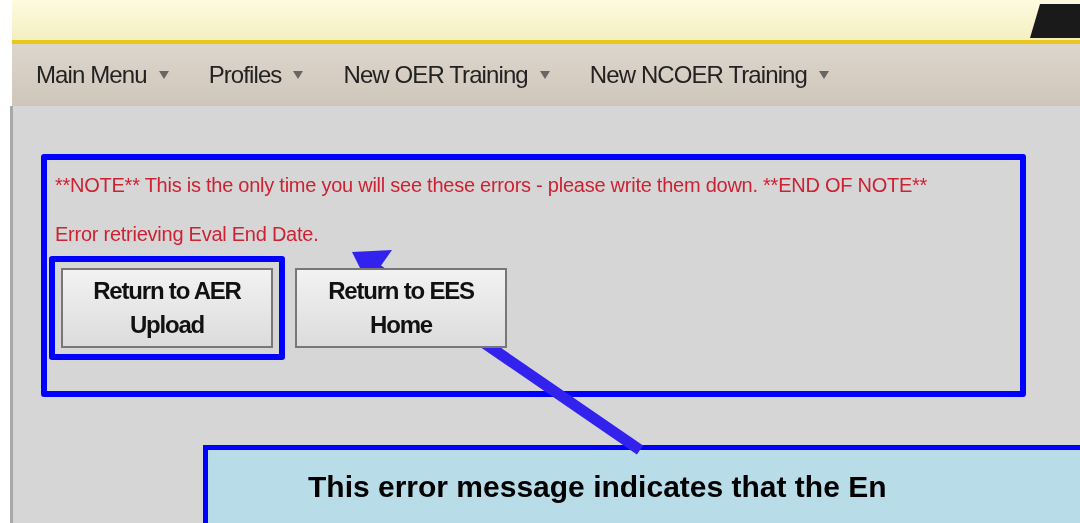  I want to click on menu-item: New NCOER Training, so click(722, 75).